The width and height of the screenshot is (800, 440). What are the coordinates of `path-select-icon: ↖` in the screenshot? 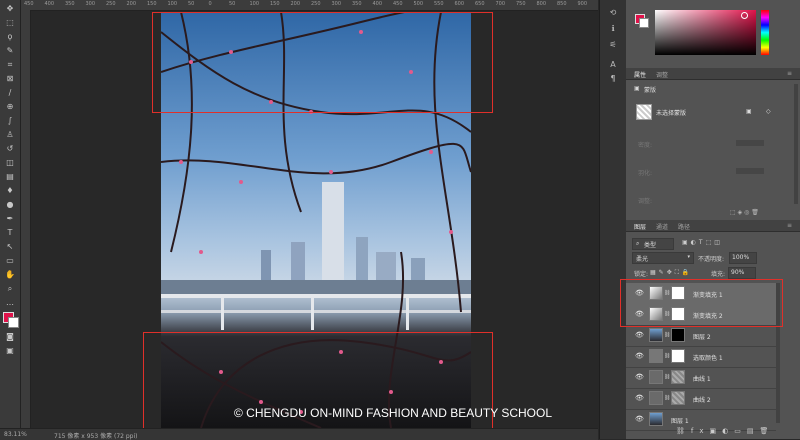 It's located at (10, 247).